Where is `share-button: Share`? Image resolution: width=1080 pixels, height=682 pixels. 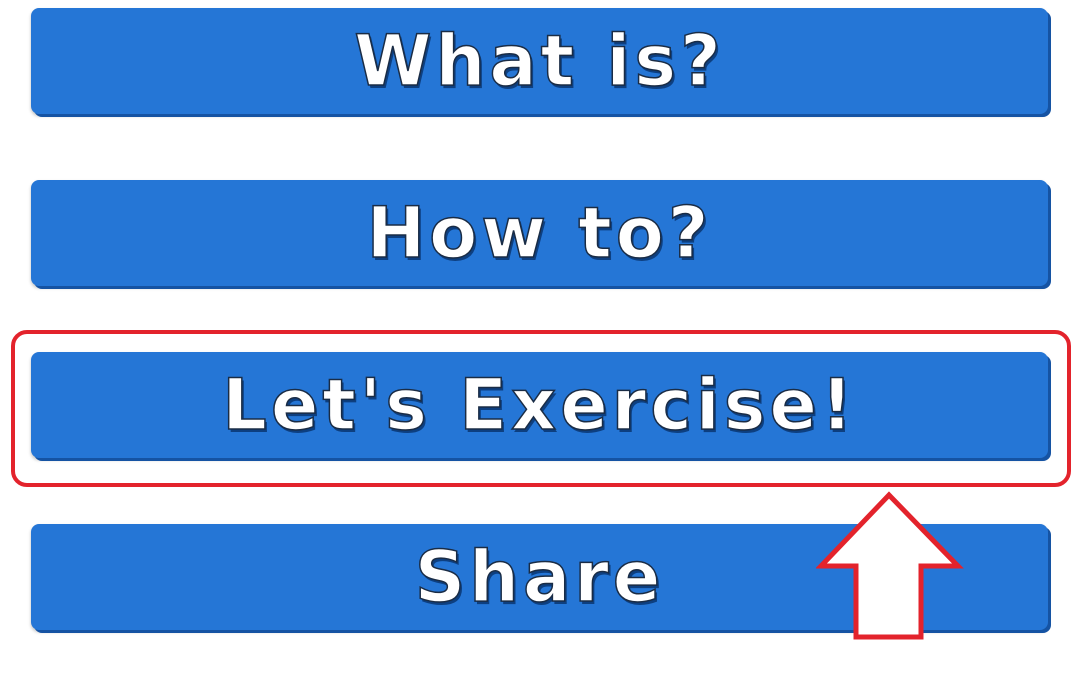
share-button: Share is located at coordinates (539, 577).